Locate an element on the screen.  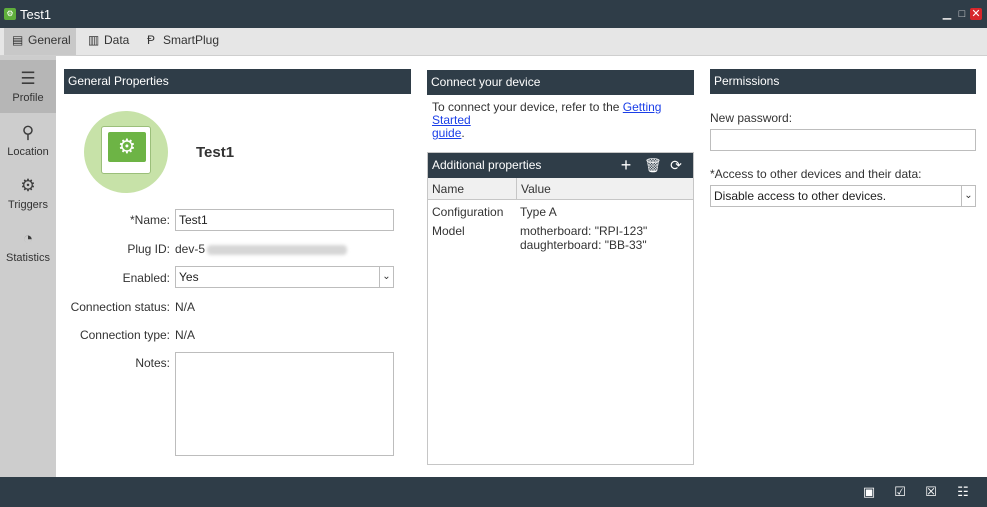
nav-item-location: ⚲ Location is located at coordinates (28, 140).